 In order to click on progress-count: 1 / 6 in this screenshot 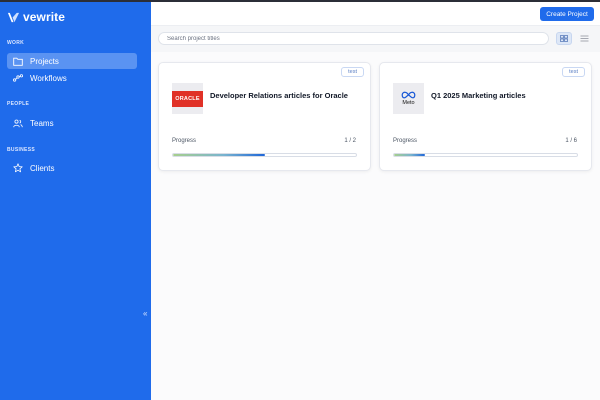, I will do `click(571, 141)`.